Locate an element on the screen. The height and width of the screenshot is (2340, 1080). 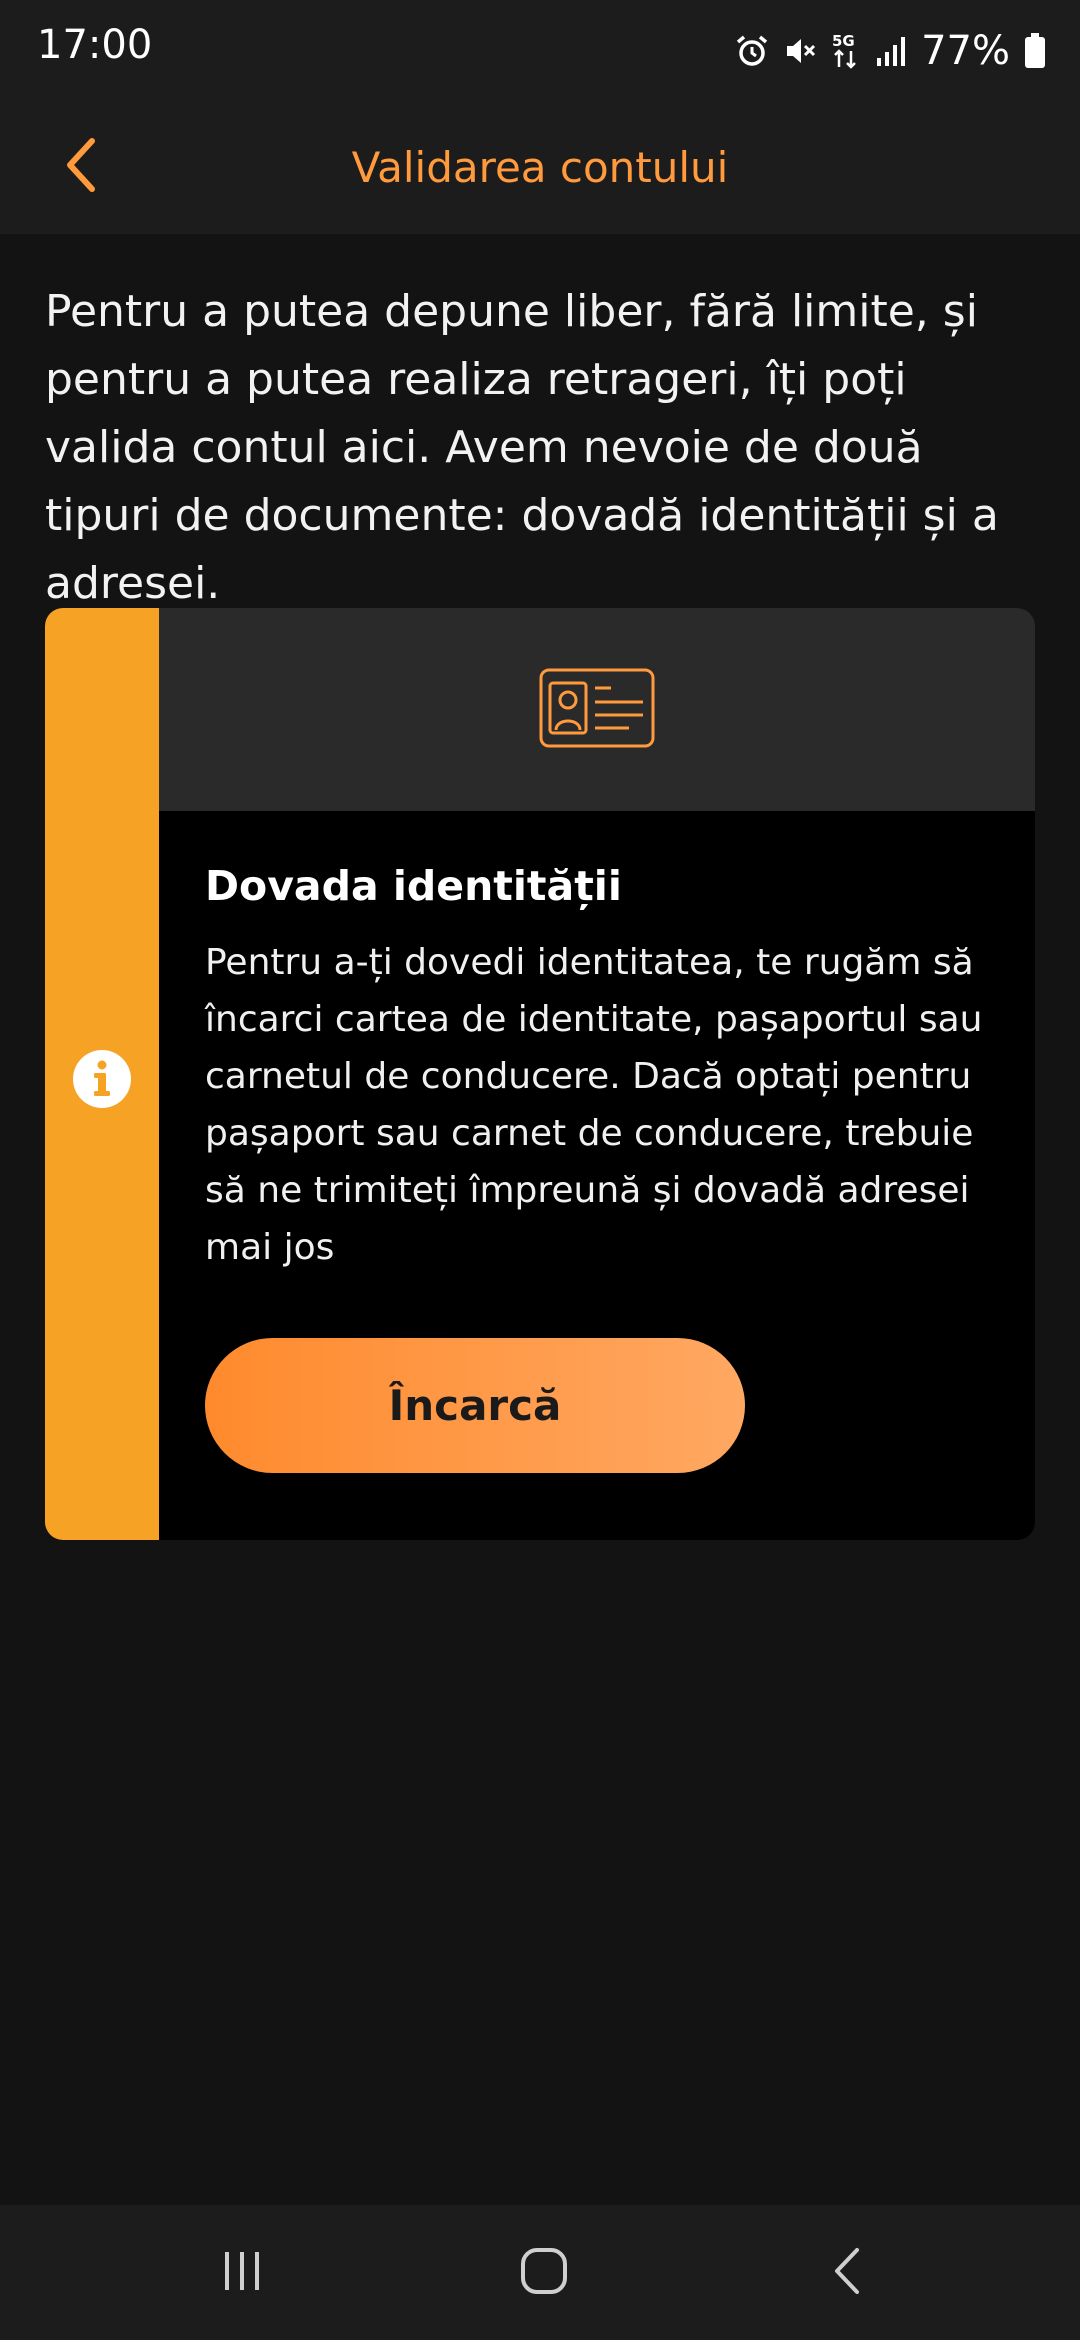
battery-percentage: 77% is located at coordinates (965, 51).